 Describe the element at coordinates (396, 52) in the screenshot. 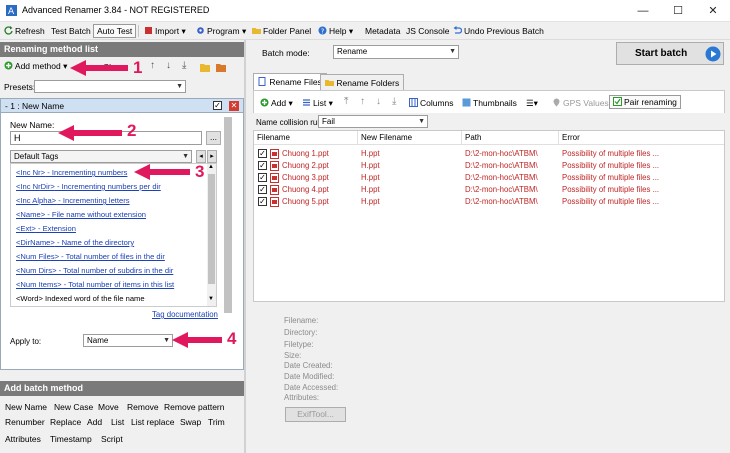

I see `batch-mode-combo: Rename ▼` at that location.